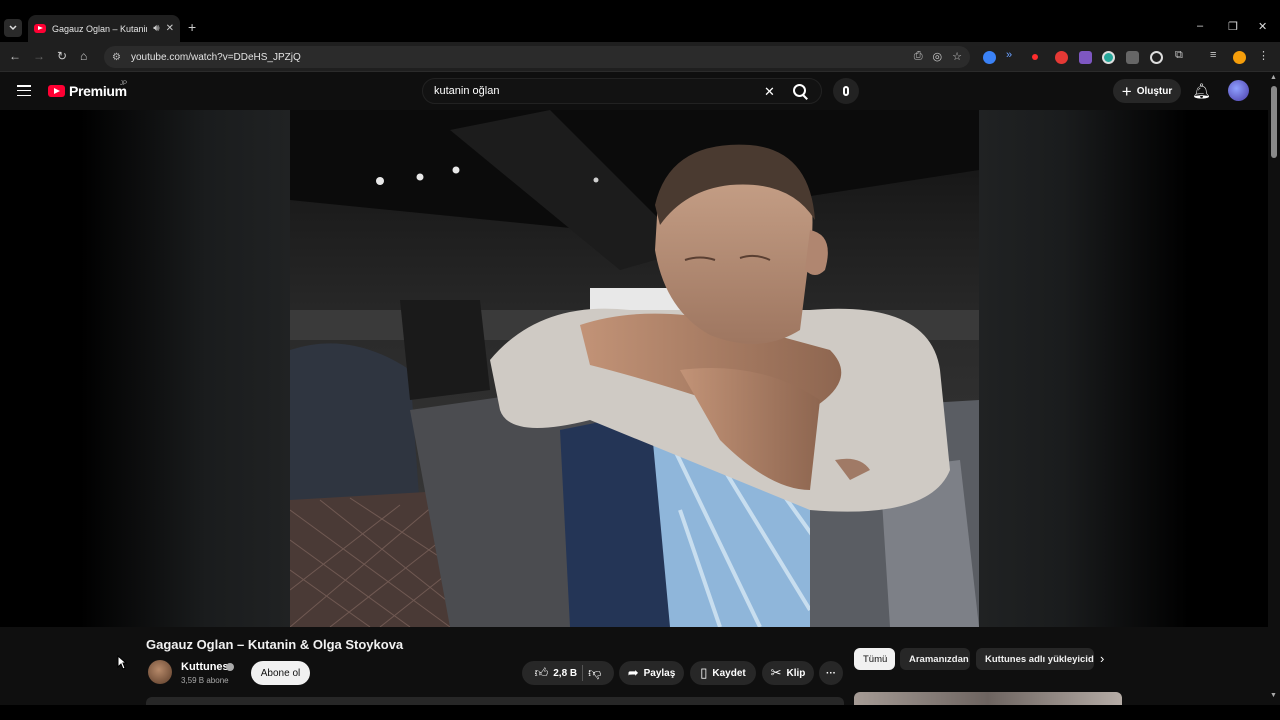  What do you see at coordinates (537, 57) in the screenshot?
I see `address-bar: ⚙ youtube.com/watch?v=DDeHS_JPZjQ ⎙ ◎ ☆` at bounding box center [537, 57].